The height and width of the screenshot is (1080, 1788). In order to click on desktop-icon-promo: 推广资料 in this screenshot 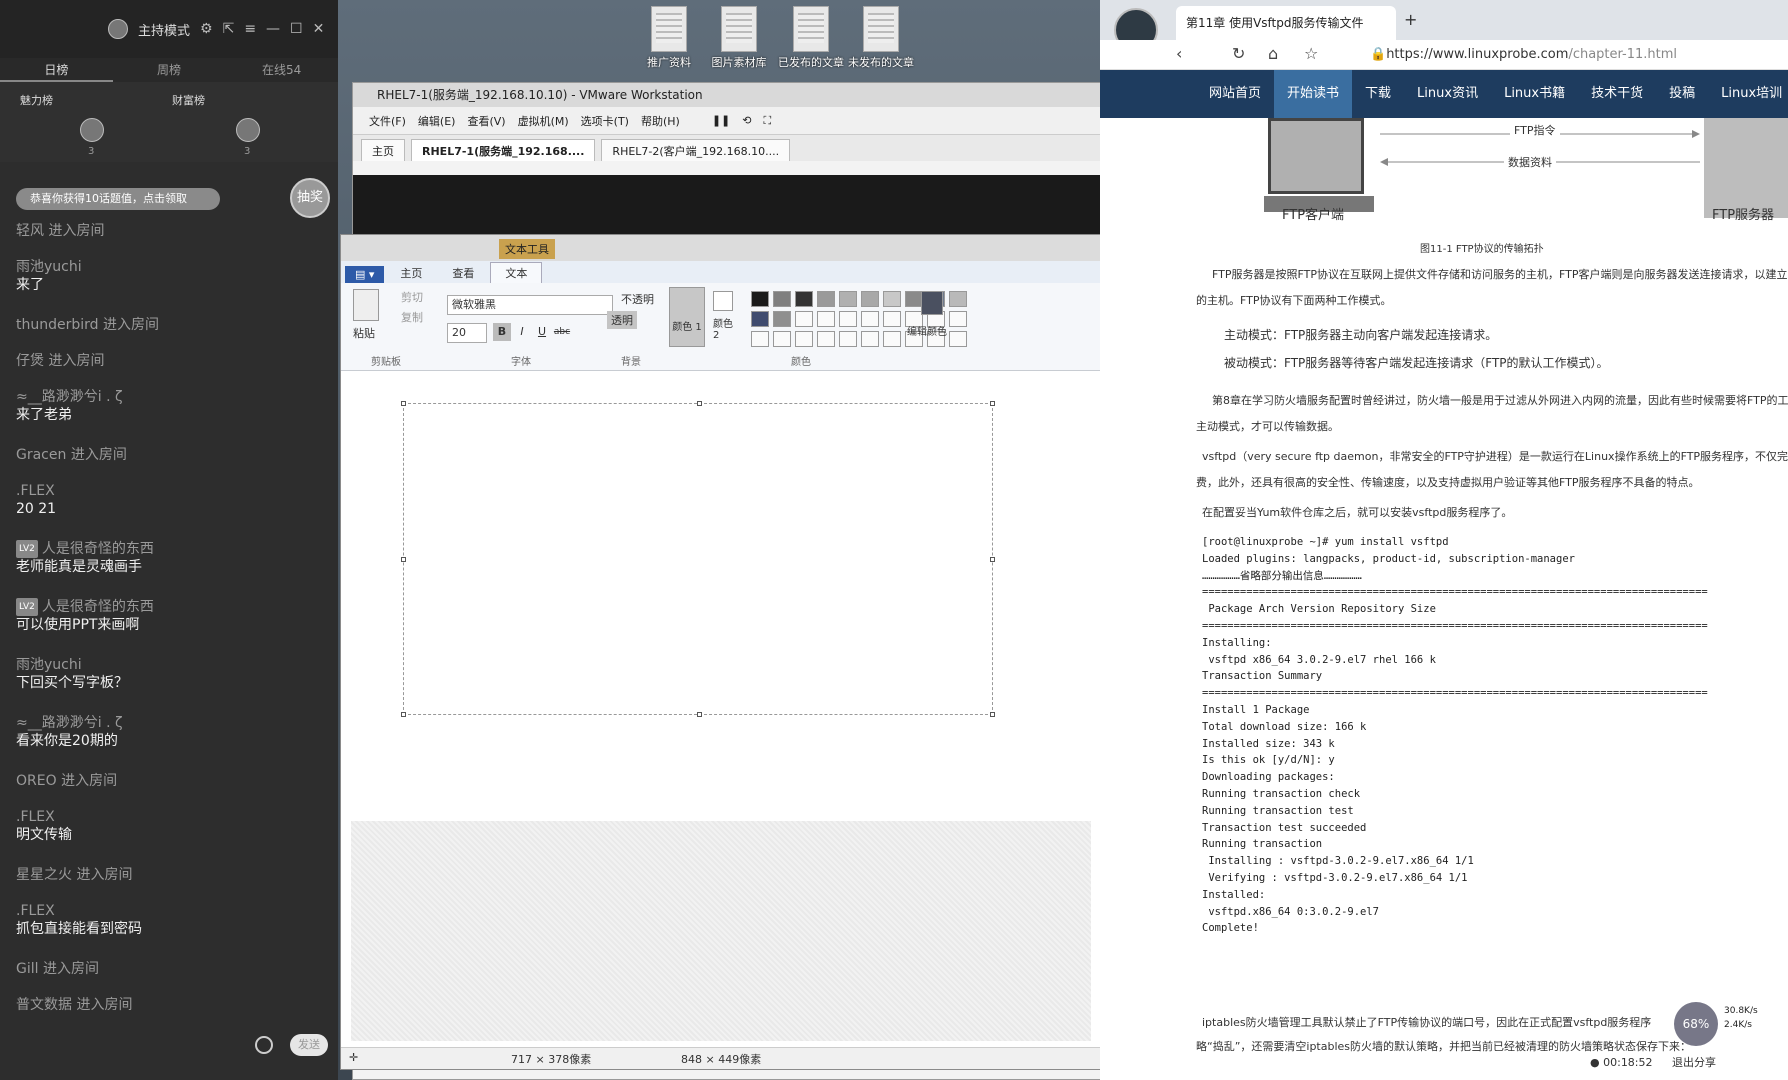, I will do `click(669, 38)`.